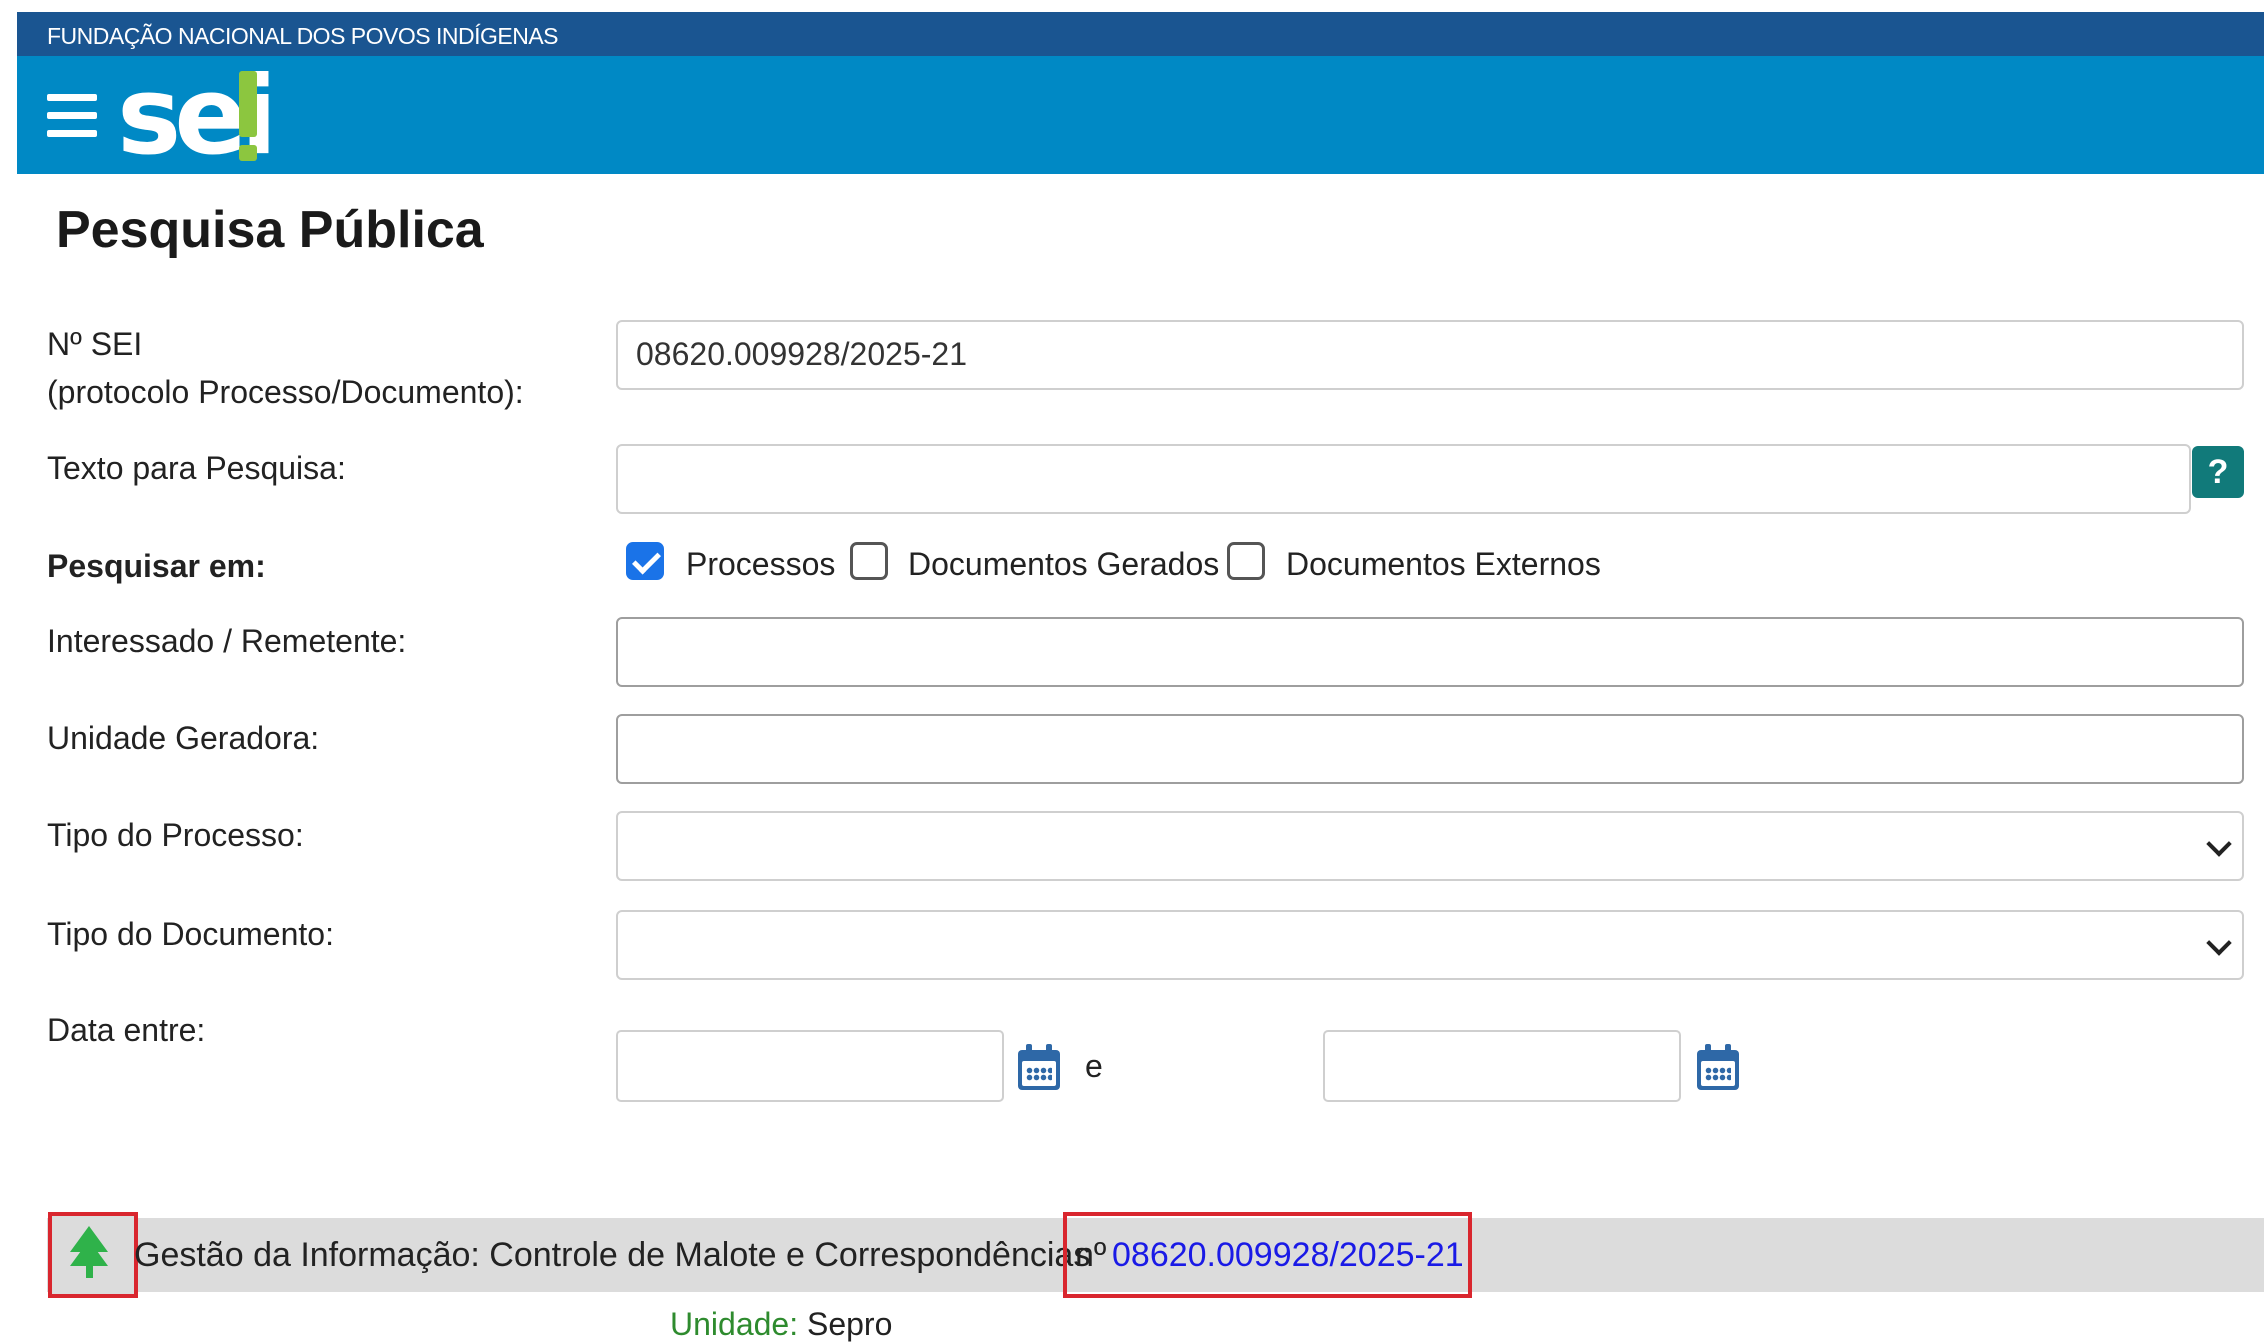 This screenshot has width=2264, height=1343. What do you see at coordinates (1140, 34) in the screenshot?
I see `org-banner: FUNDAÇÃO NACIONAL DOS POVOS INDÍGENAS` at bounding box center [1140, 34].